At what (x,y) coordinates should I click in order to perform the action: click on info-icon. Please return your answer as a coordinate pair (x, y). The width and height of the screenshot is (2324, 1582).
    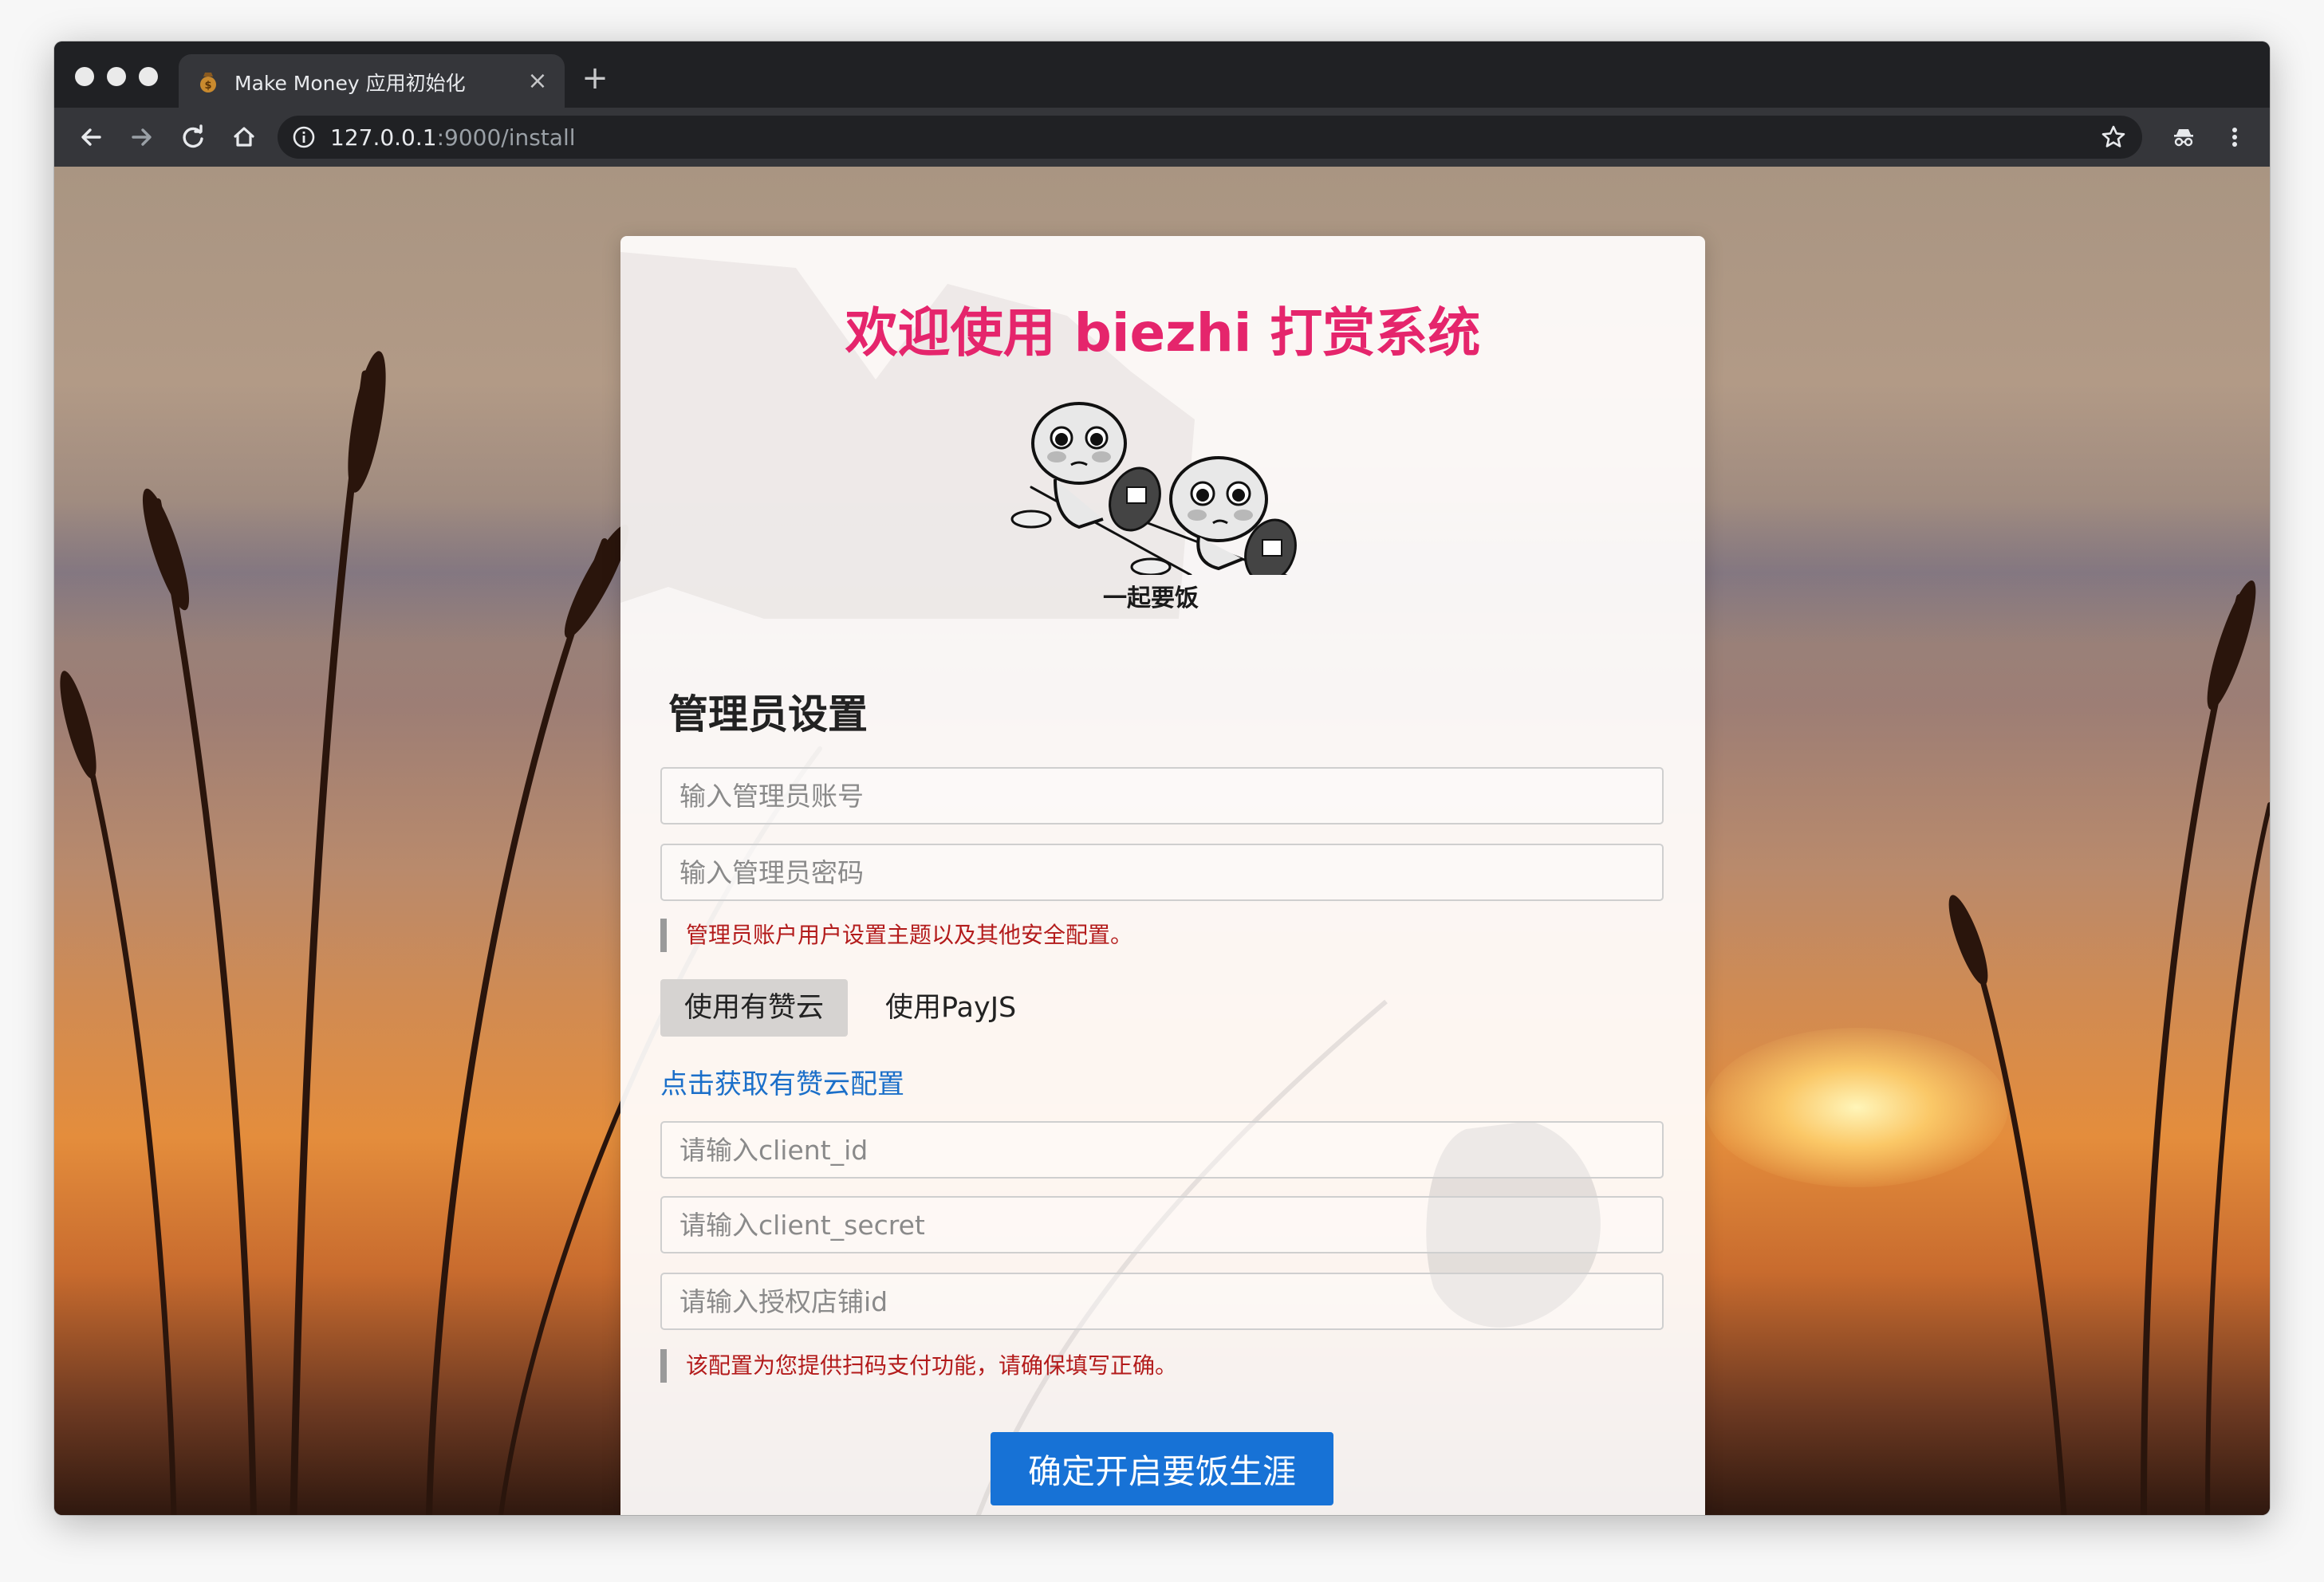
    Looking at the image, I should click on (304, 137).